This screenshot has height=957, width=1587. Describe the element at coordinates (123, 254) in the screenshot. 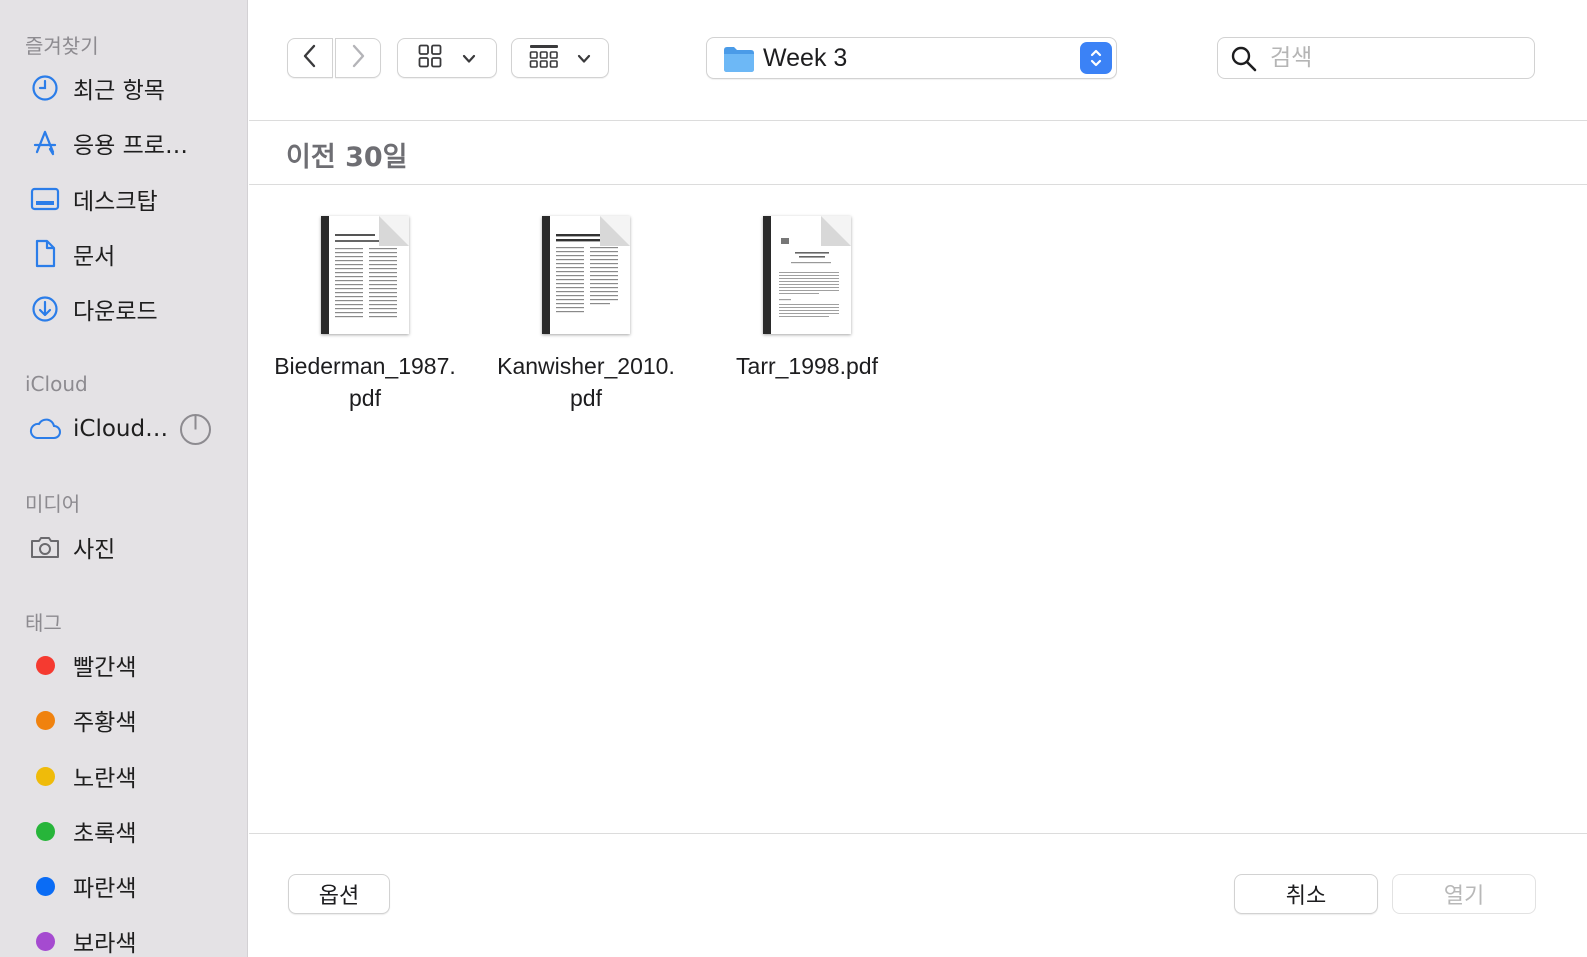

I see `sidebar-item-documents: 문서` at that location.